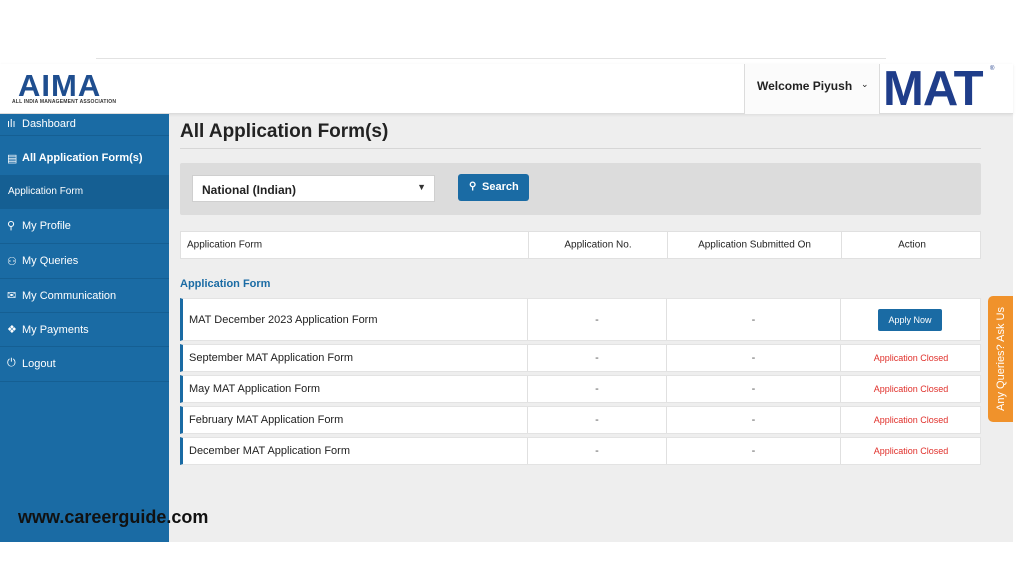  I want to click on sidebar-item-all-application-forms: ▤ All Application Form(s), so click(84, 159).